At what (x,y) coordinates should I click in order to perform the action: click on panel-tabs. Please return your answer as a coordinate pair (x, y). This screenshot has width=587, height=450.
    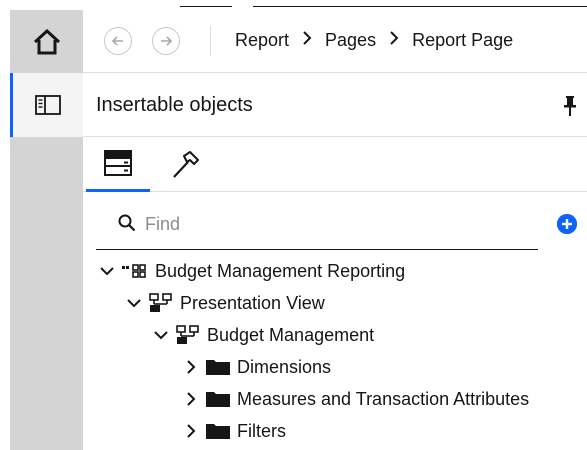
    Looking at the image, I should click on (335, 164).